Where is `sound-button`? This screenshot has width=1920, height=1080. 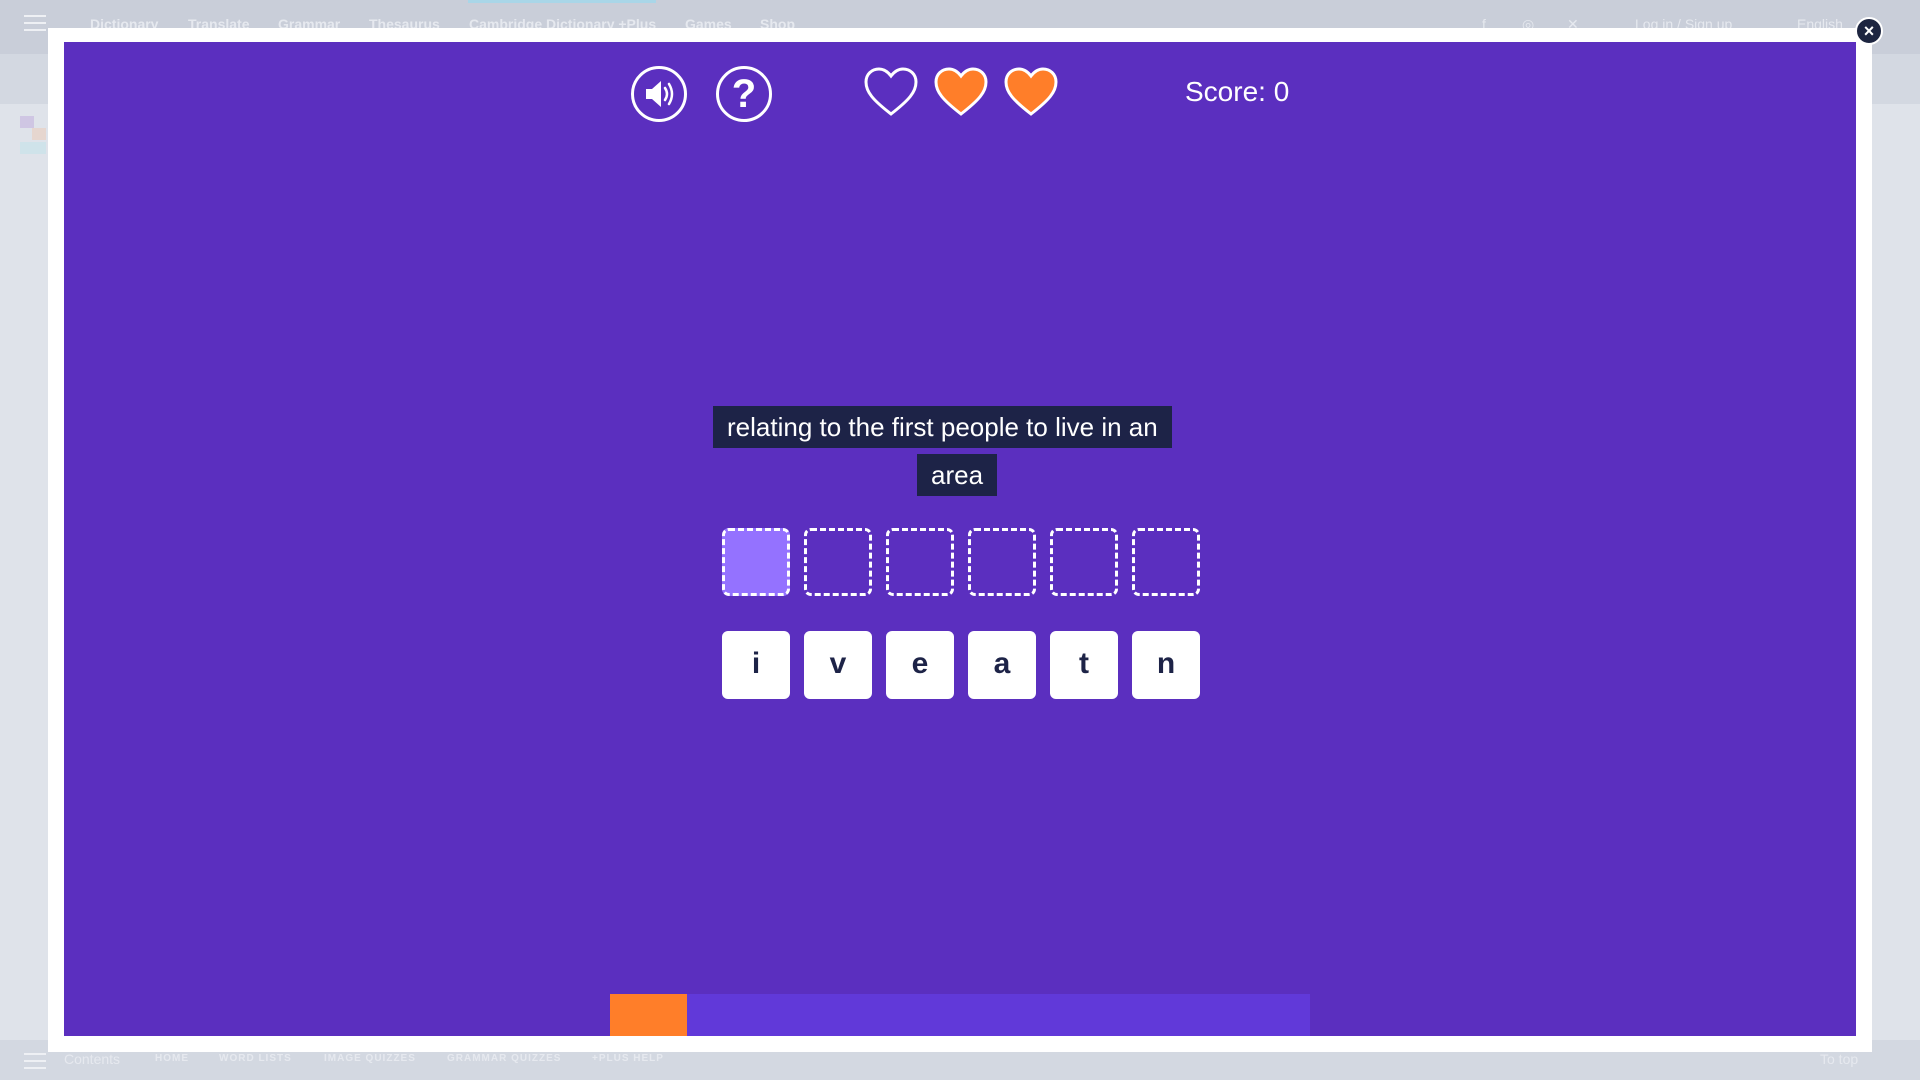
sound-button is located at coordinates (659, 94).